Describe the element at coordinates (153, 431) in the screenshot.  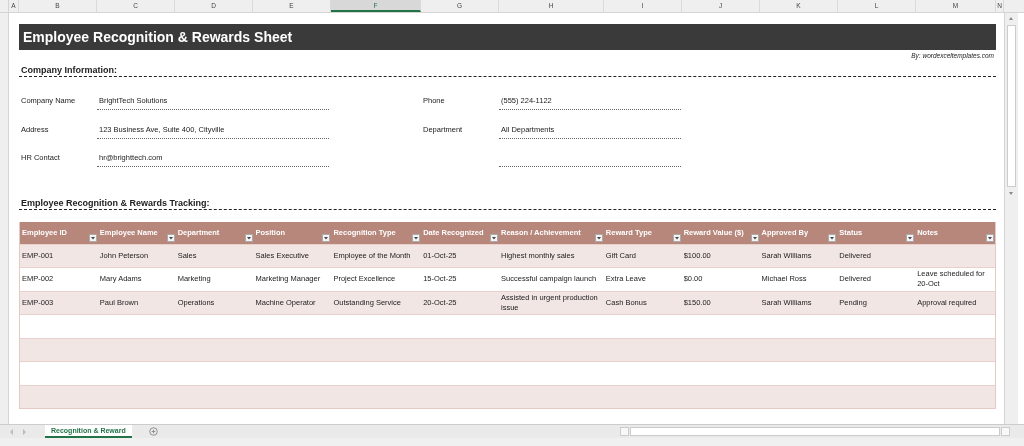
I see `add-sheet-icon` at that location.